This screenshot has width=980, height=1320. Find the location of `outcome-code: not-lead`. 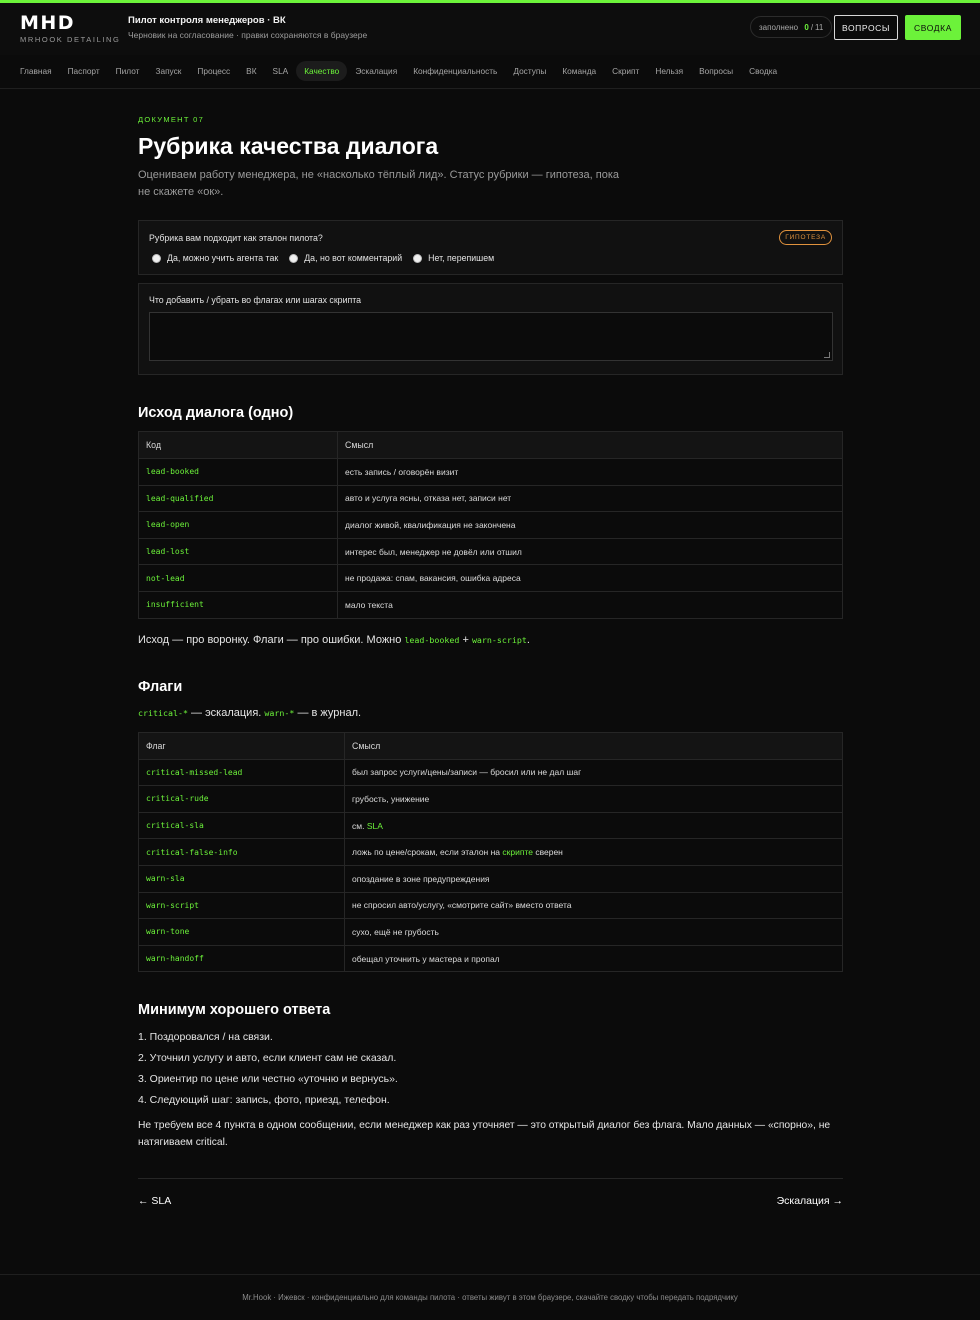

outcome-code: not-lead is located at coordinates (238, 578).